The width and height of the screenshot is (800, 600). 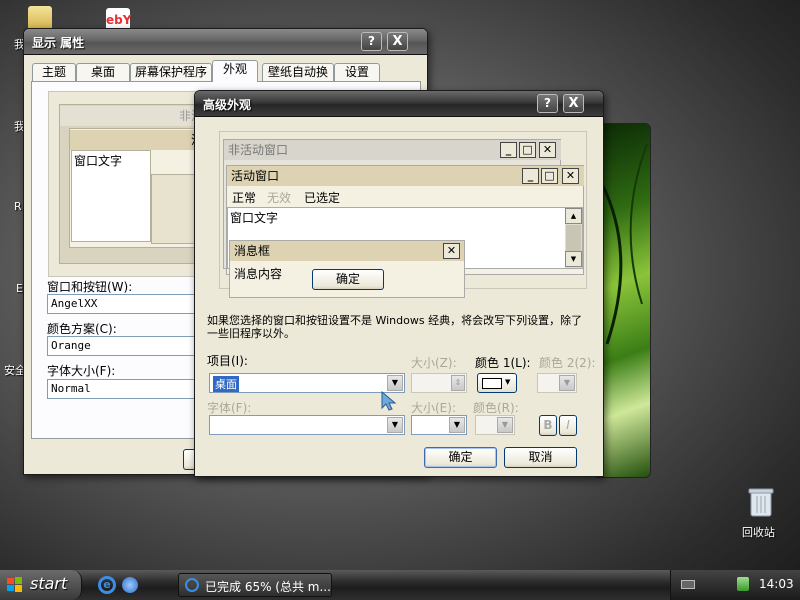 What do you see at coordinates (557, 383) in the screenshot?
I see `color2-picker: ▼` at bounding box center [557, 383].